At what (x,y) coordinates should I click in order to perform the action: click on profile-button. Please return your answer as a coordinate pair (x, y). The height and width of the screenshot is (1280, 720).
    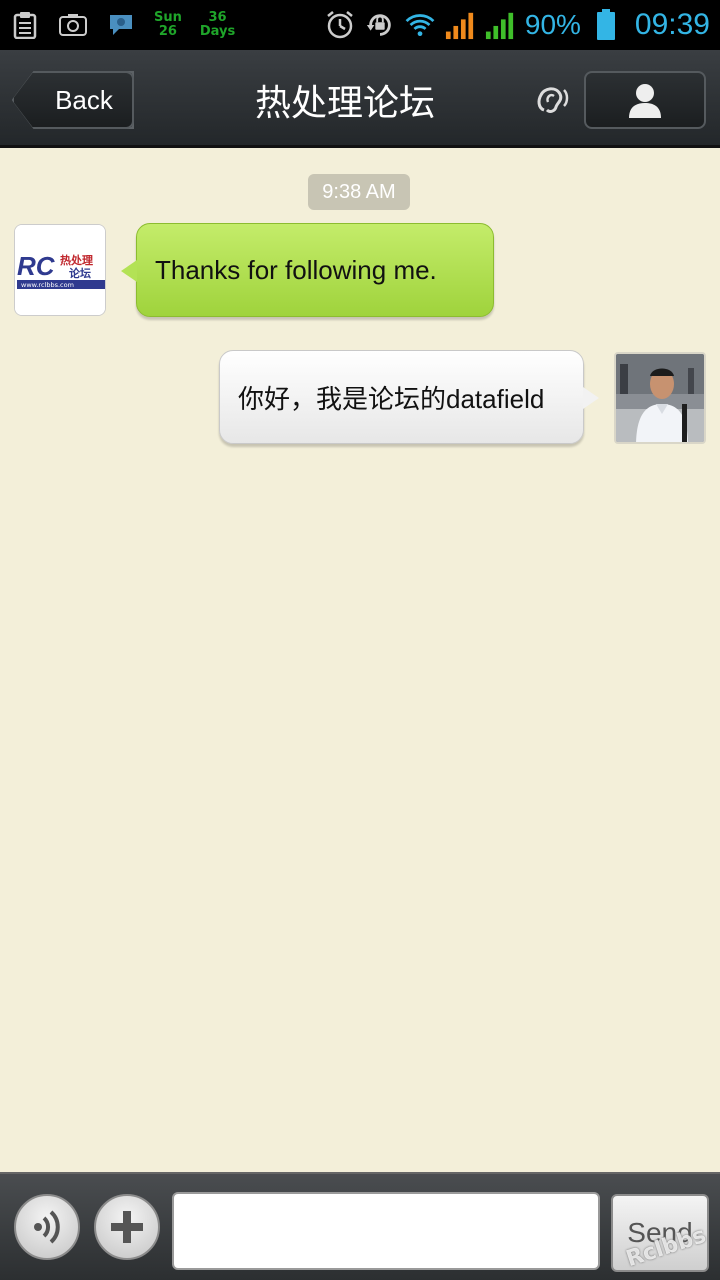
    Looking at the image, I should click on (645, 100).